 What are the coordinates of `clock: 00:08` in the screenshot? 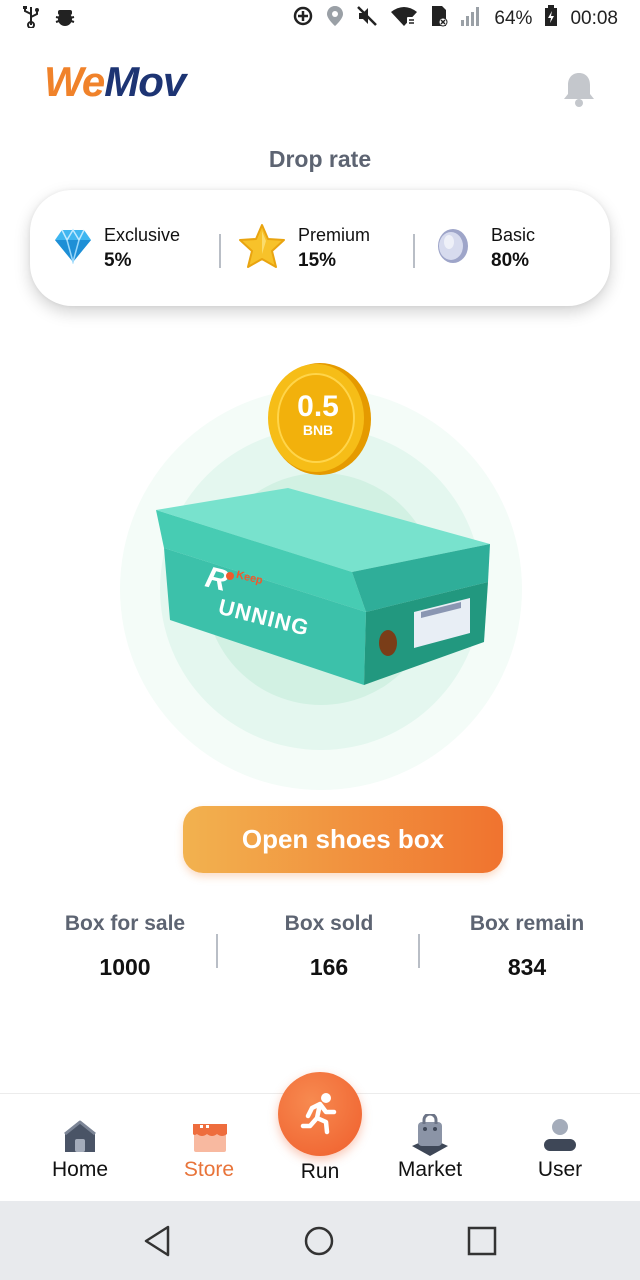 It's located at (594, 18).